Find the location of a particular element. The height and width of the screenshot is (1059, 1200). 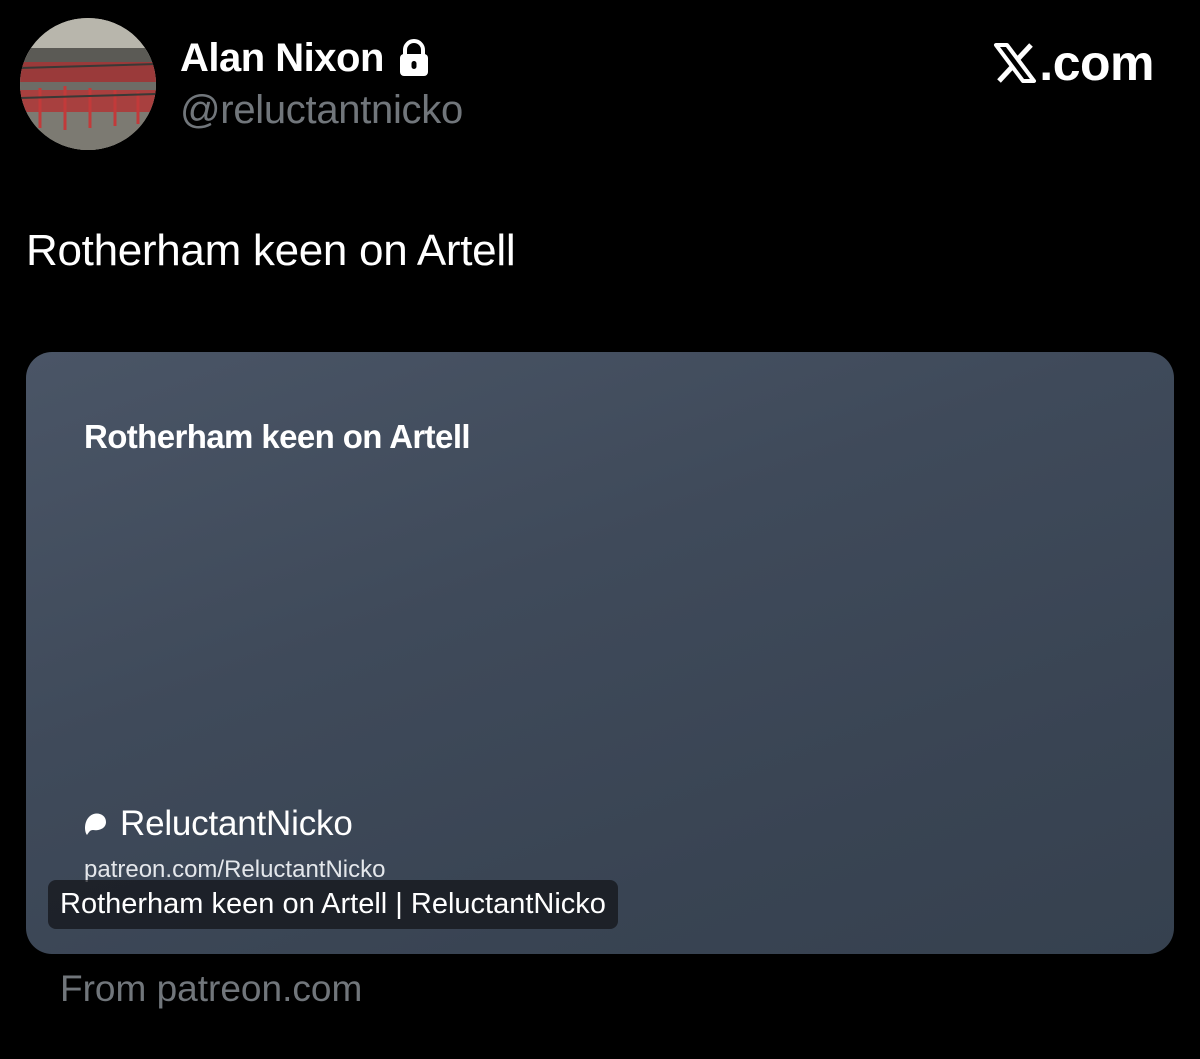

card-headline: Rotherham keen on Artell is located at coordinates (277, 436).